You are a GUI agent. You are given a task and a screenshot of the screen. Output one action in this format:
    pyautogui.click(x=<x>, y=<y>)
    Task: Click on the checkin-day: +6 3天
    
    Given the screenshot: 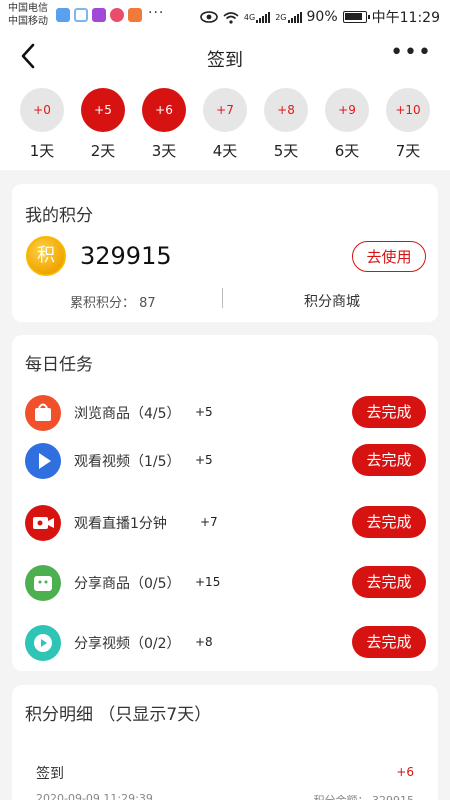 What is the action you would take?
    pyautogui.click(x=164, y=124)
    